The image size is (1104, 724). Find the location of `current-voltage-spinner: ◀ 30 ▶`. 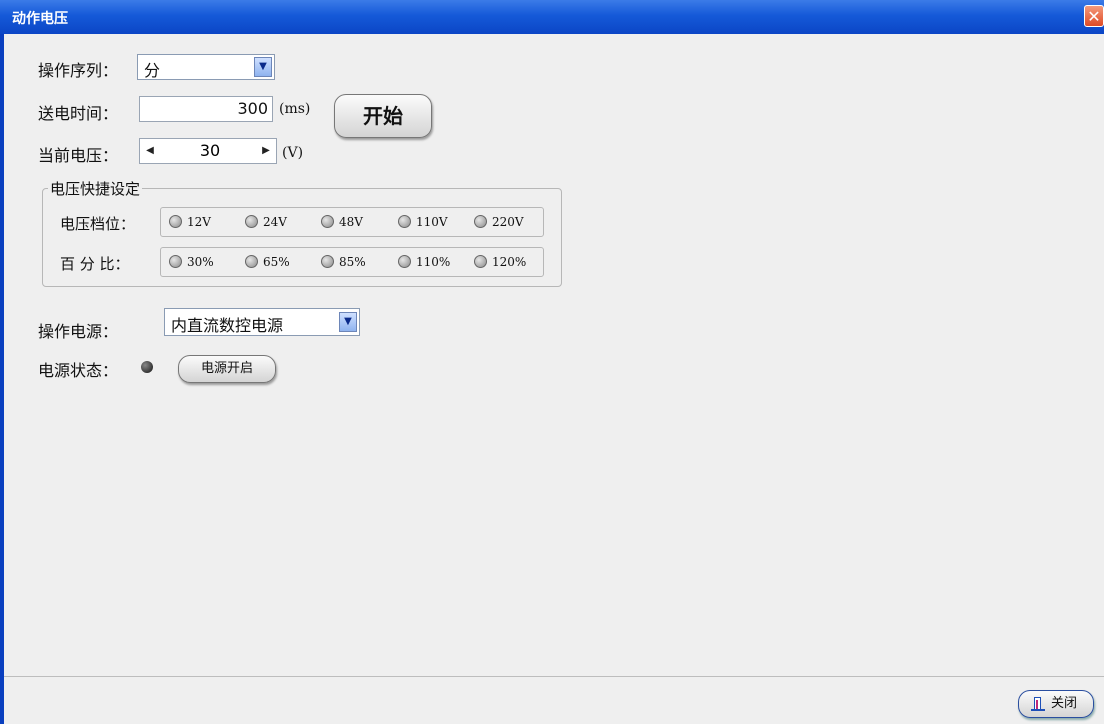

current-voltage-spinner: ◀ 30 ▶ is located at coordinates (208, 151).